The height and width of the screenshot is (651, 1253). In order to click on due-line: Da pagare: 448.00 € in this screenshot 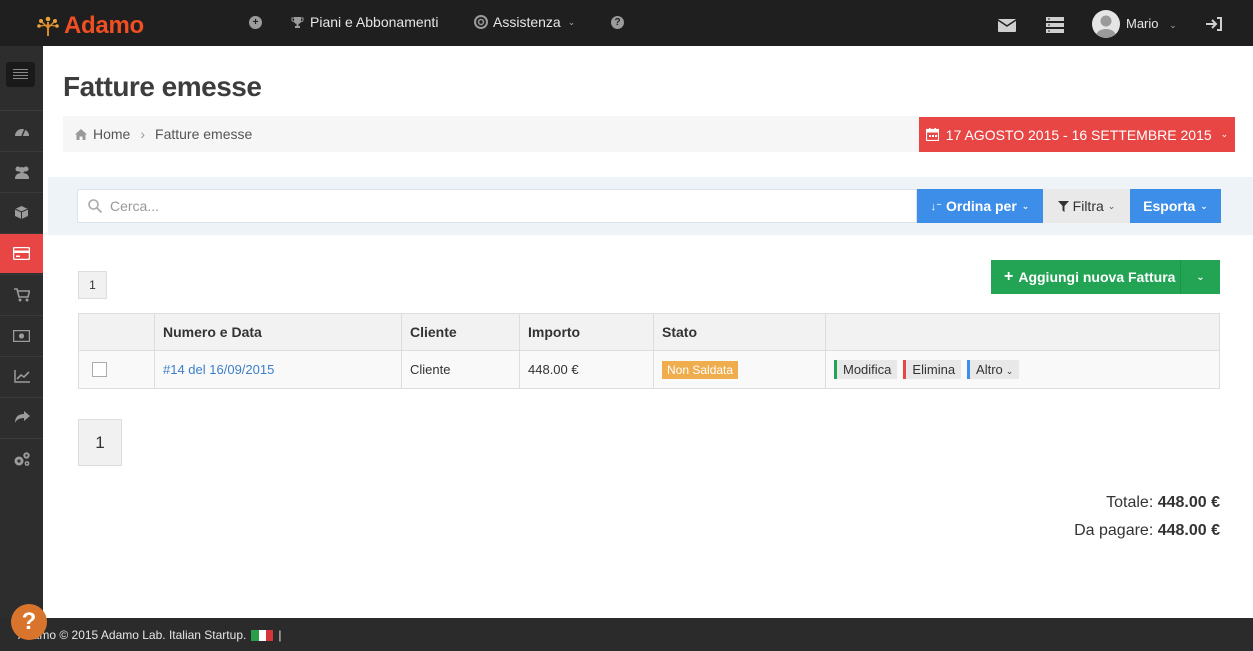, I will do `click(1147, 531)`.